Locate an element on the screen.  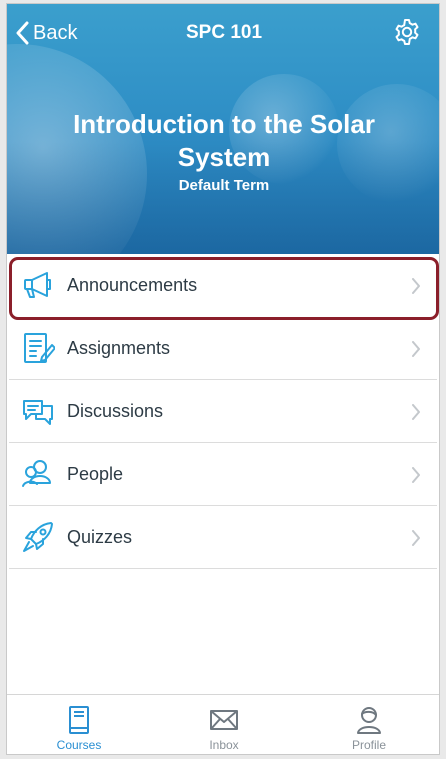
megaphone-icon is located at coordinates (37, 285).